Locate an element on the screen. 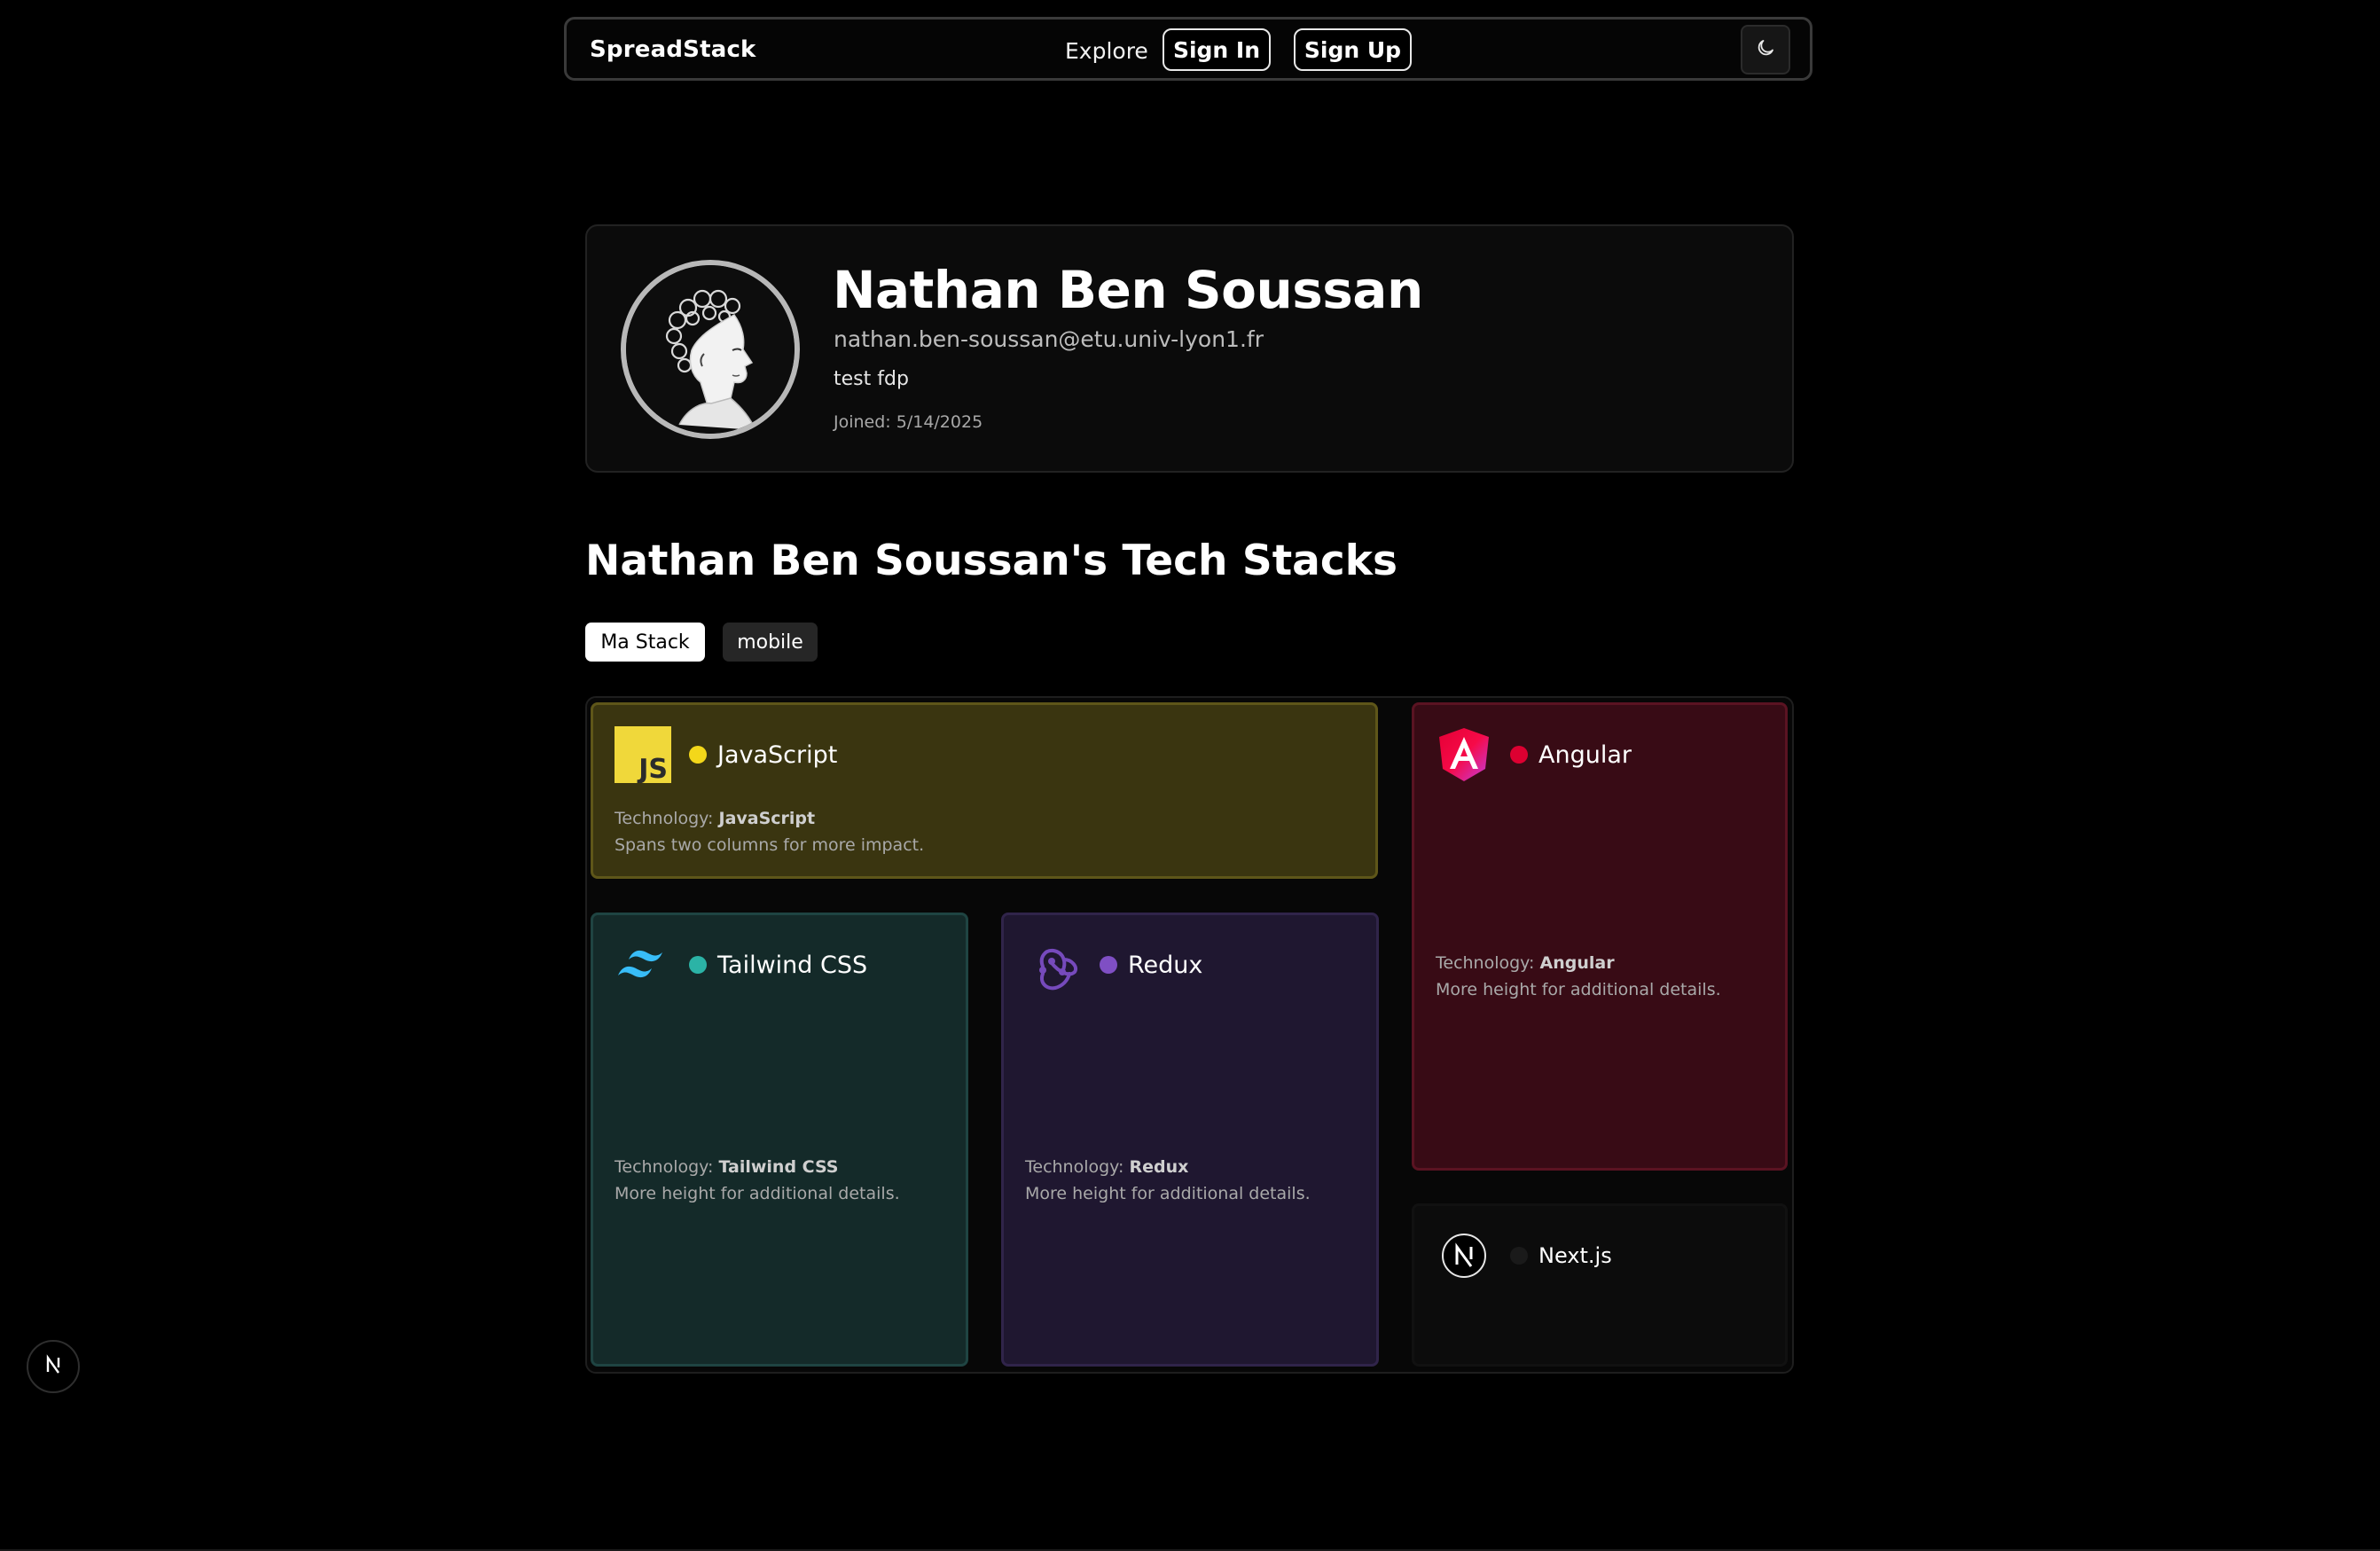  tab-mobile: mobile is located at coordinates (770, 642).